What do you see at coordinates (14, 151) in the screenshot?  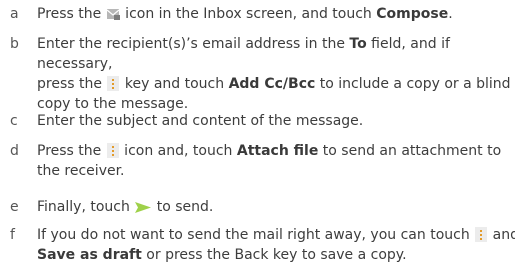 I see `step-marker: d` at bounding box center [14, 151].